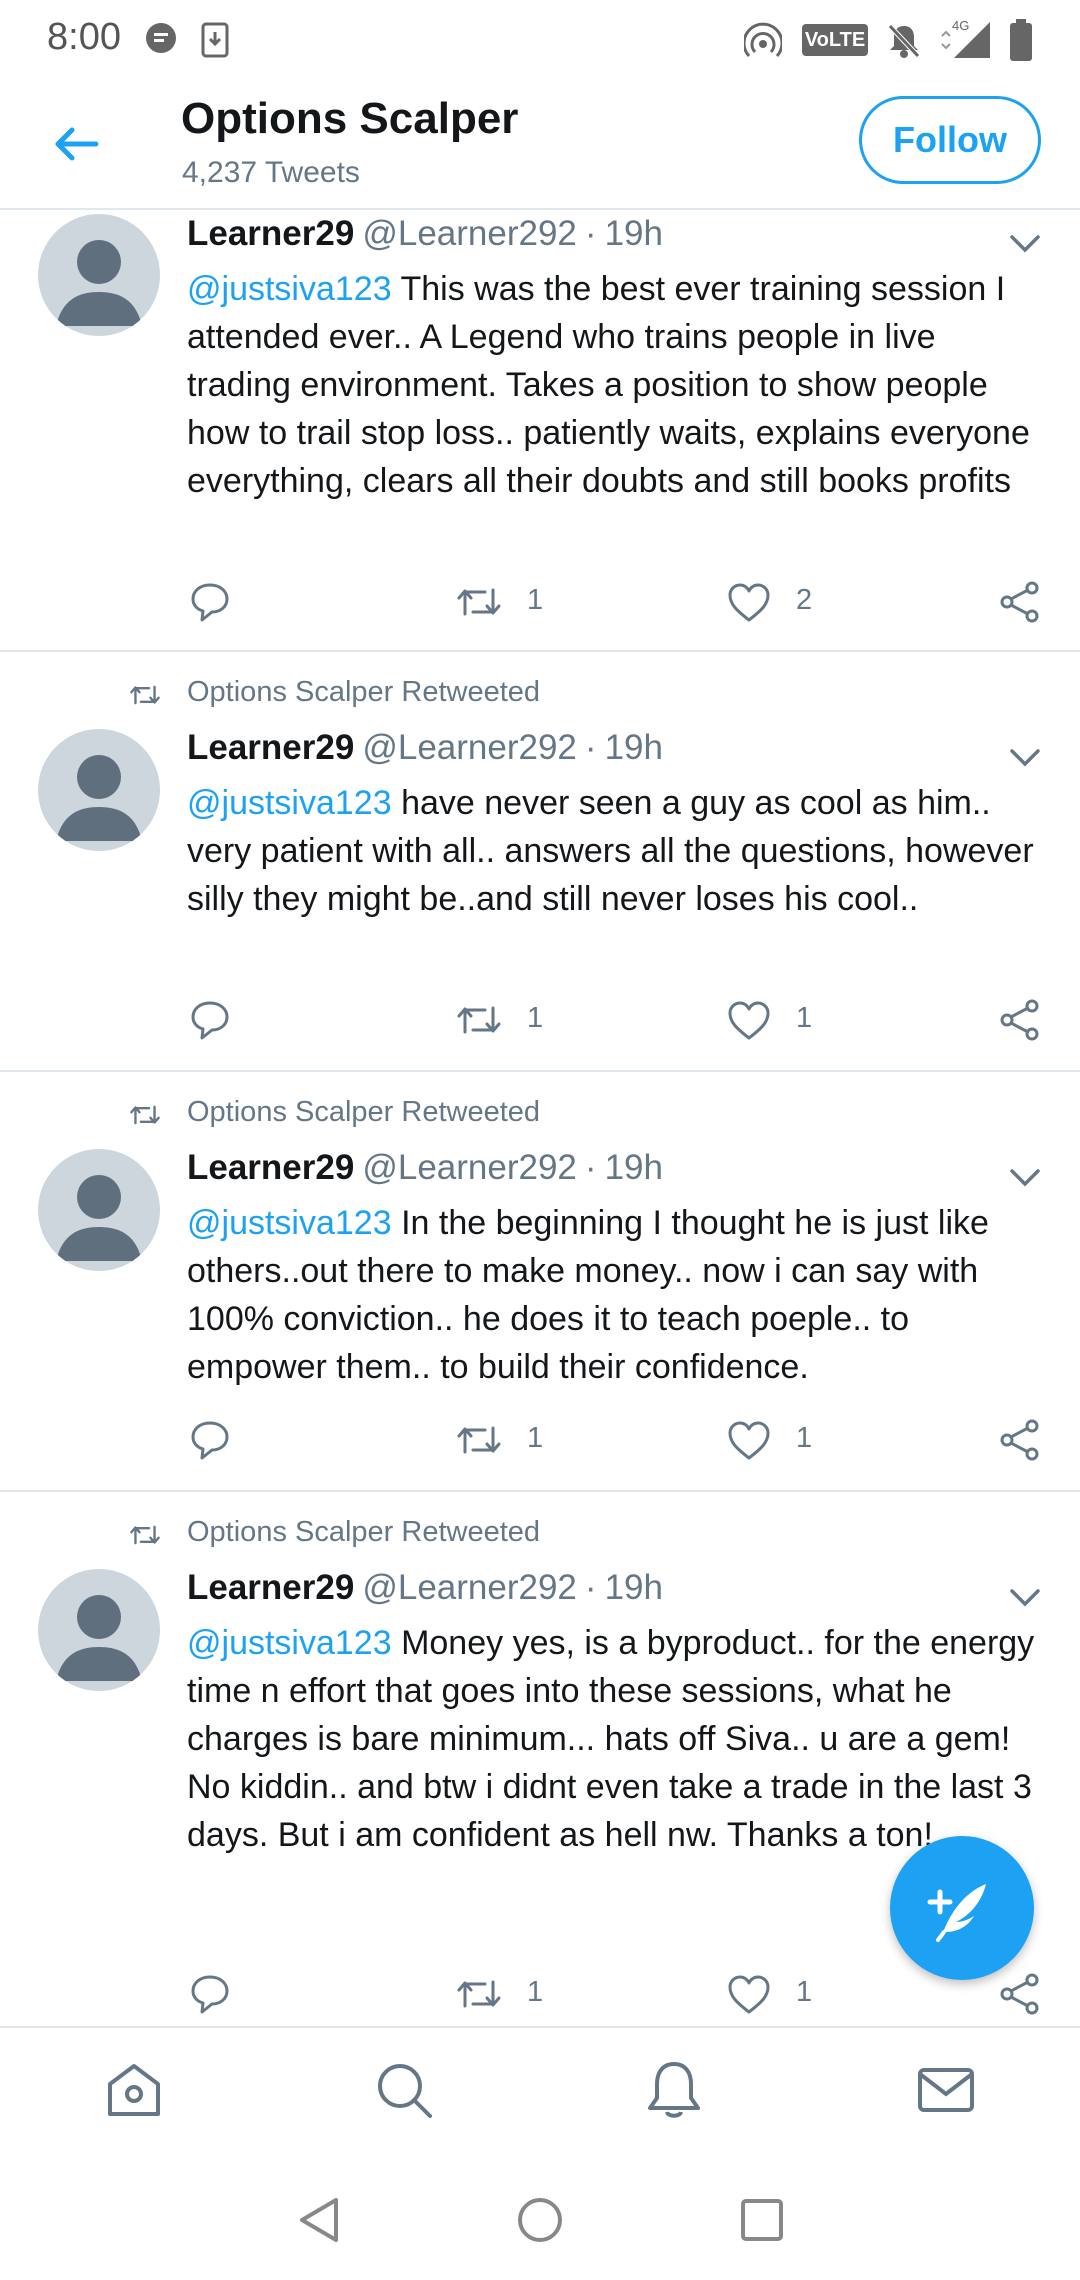 Image resolution: width=1080 pixels, height=2280 pixels. I want to click on search-icon, so click(404, 2090).